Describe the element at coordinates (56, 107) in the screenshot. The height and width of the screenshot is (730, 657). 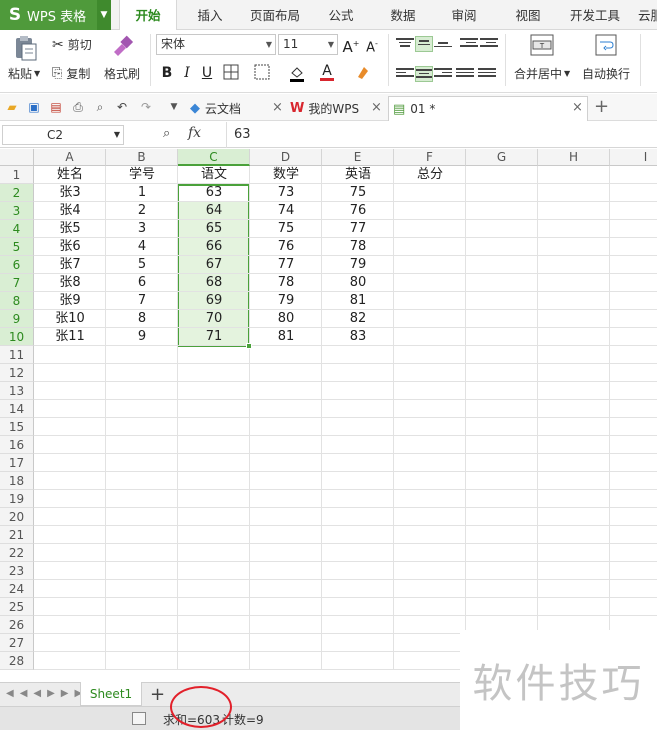
I see `export-pdf-icon: ▤` at that location.